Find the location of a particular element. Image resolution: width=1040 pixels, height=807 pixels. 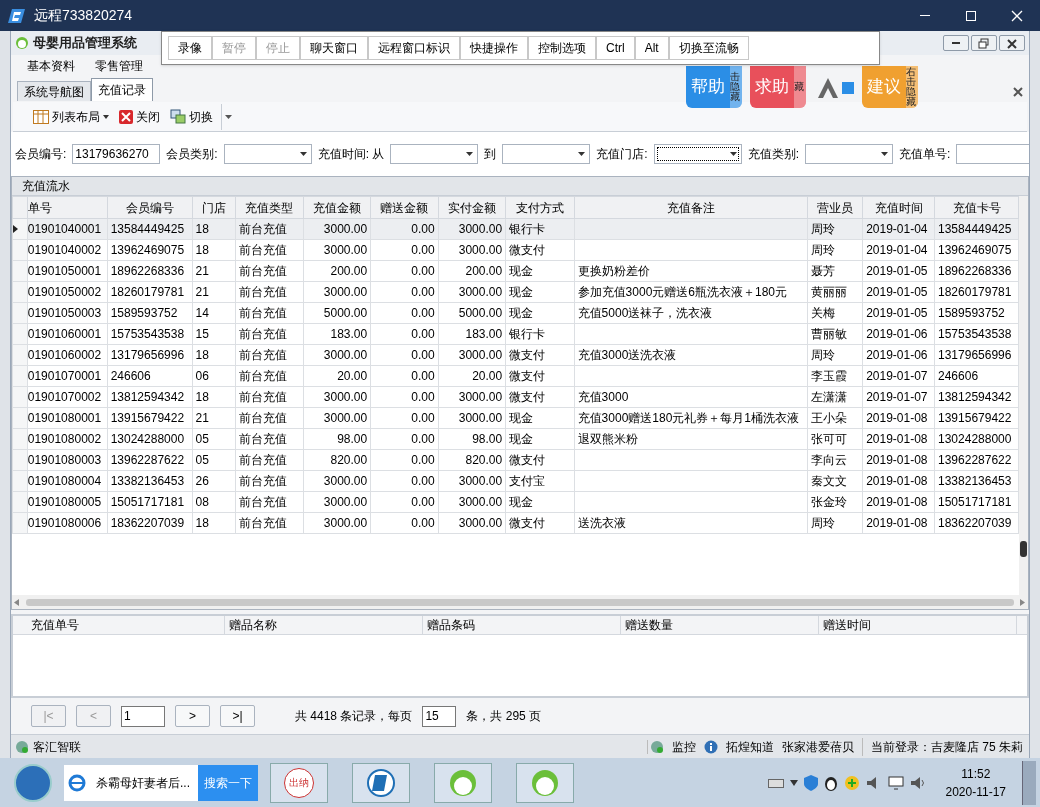

close-icon is located at coordinates (1018, 92).